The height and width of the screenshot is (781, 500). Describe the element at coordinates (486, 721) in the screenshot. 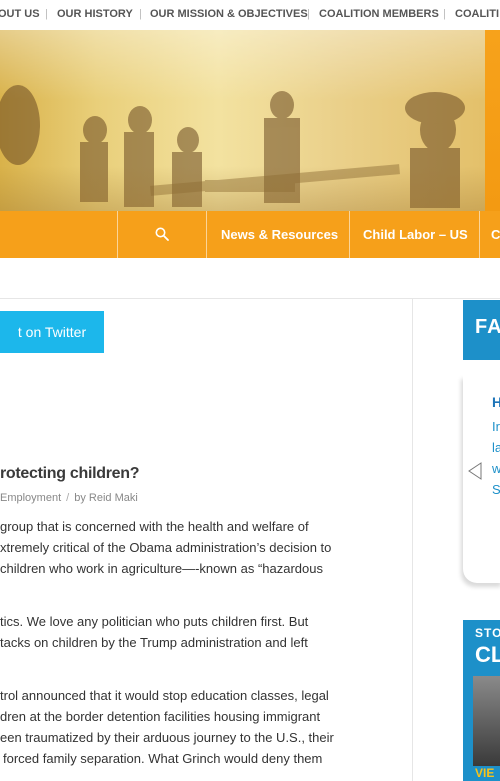

I see `child-photo-image` at that location.